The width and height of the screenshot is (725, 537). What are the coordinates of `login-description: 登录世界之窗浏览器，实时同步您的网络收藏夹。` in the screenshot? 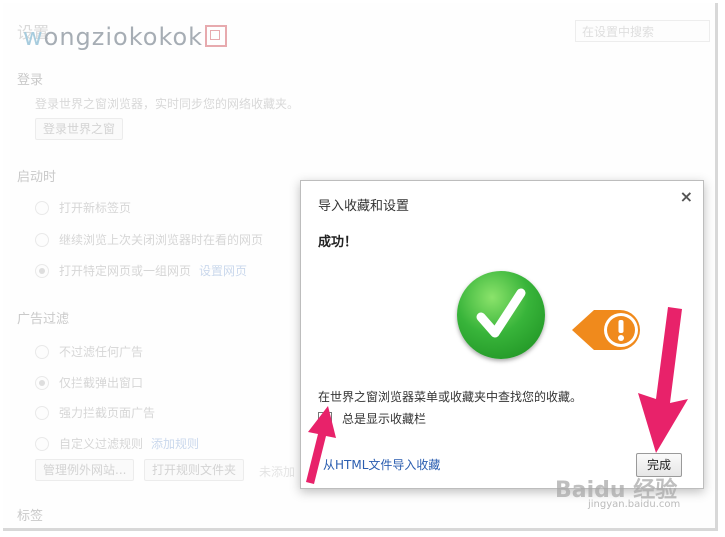 It's located at (167, 104).